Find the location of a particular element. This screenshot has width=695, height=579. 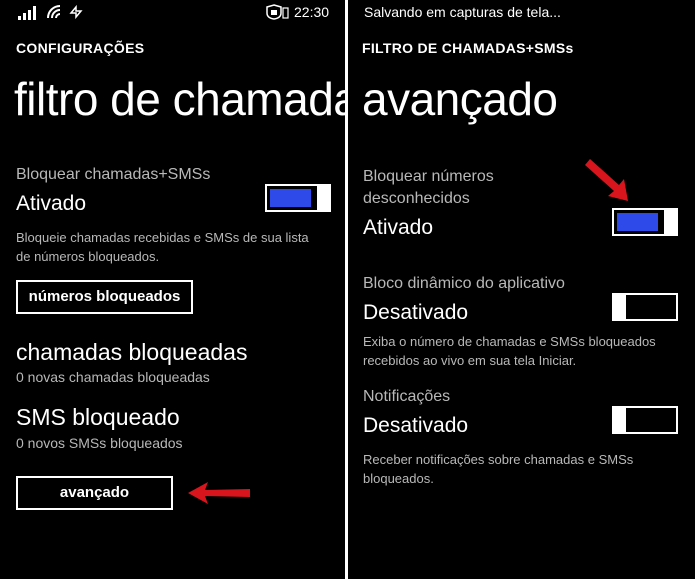

wifi-icon is located at coordinates (54, 12).